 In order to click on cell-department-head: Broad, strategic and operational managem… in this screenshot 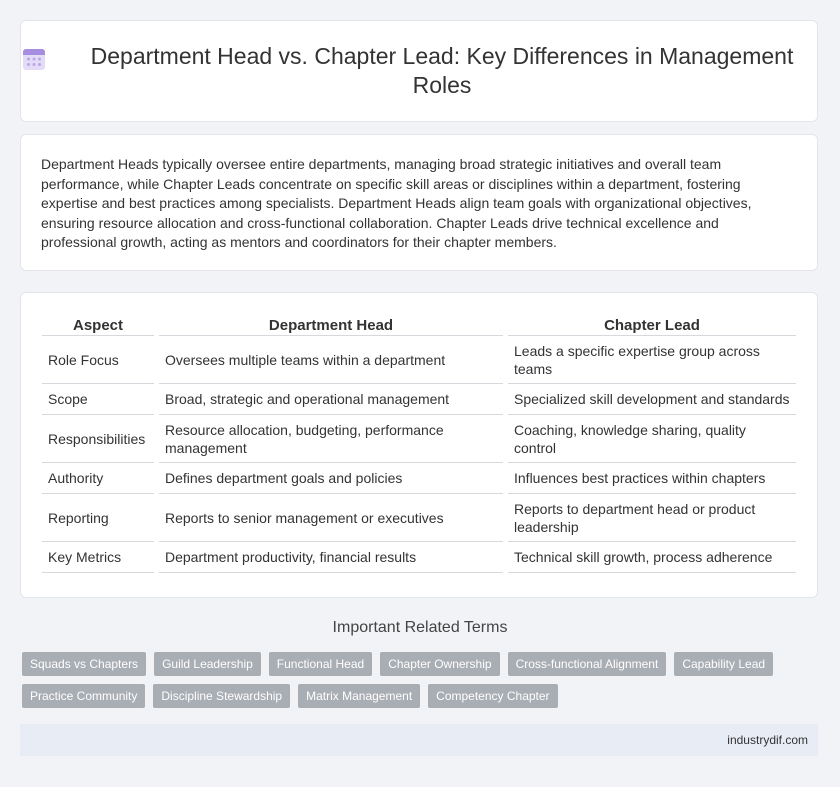, I will do `click(331, 399)`.